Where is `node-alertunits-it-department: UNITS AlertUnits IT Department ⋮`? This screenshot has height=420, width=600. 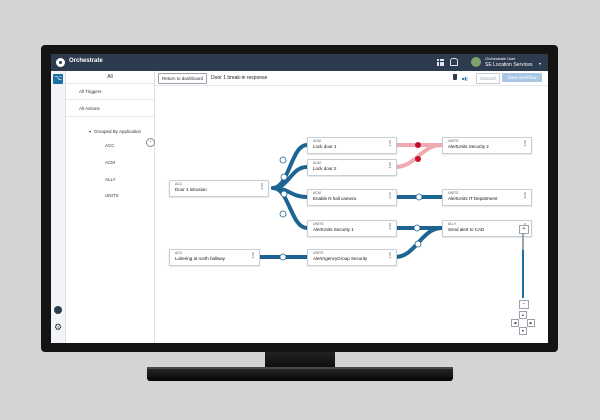 node-alertunits-it-department: UNITS AlertUnits IT Department ⋮ is located at coordinates (487, 197).